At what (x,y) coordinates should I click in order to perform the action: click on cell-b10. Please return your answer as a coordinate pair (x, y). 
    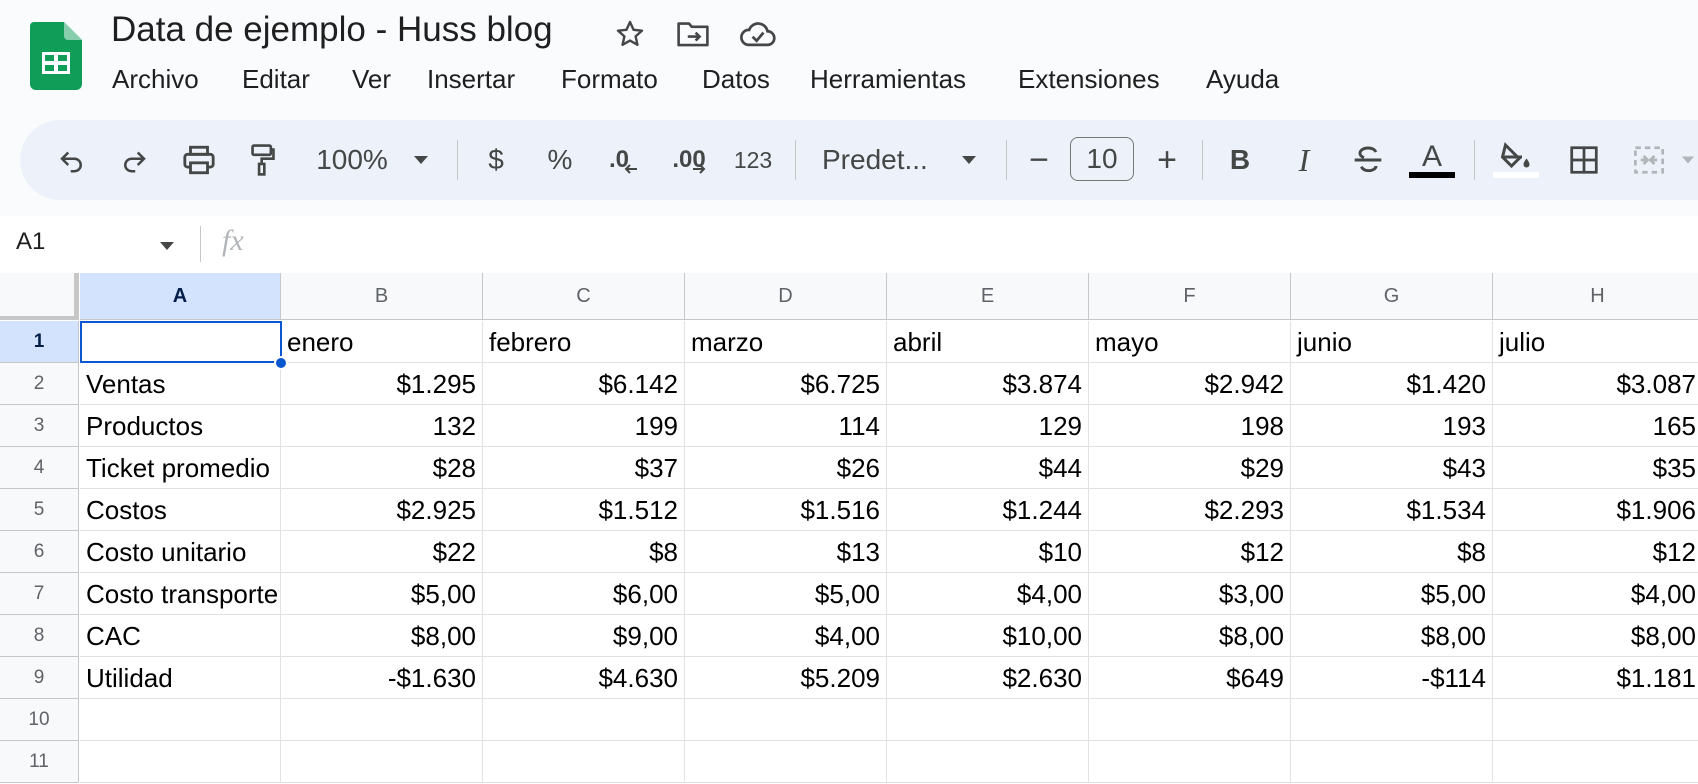
    Looking at the image, I should click on (382, 720).